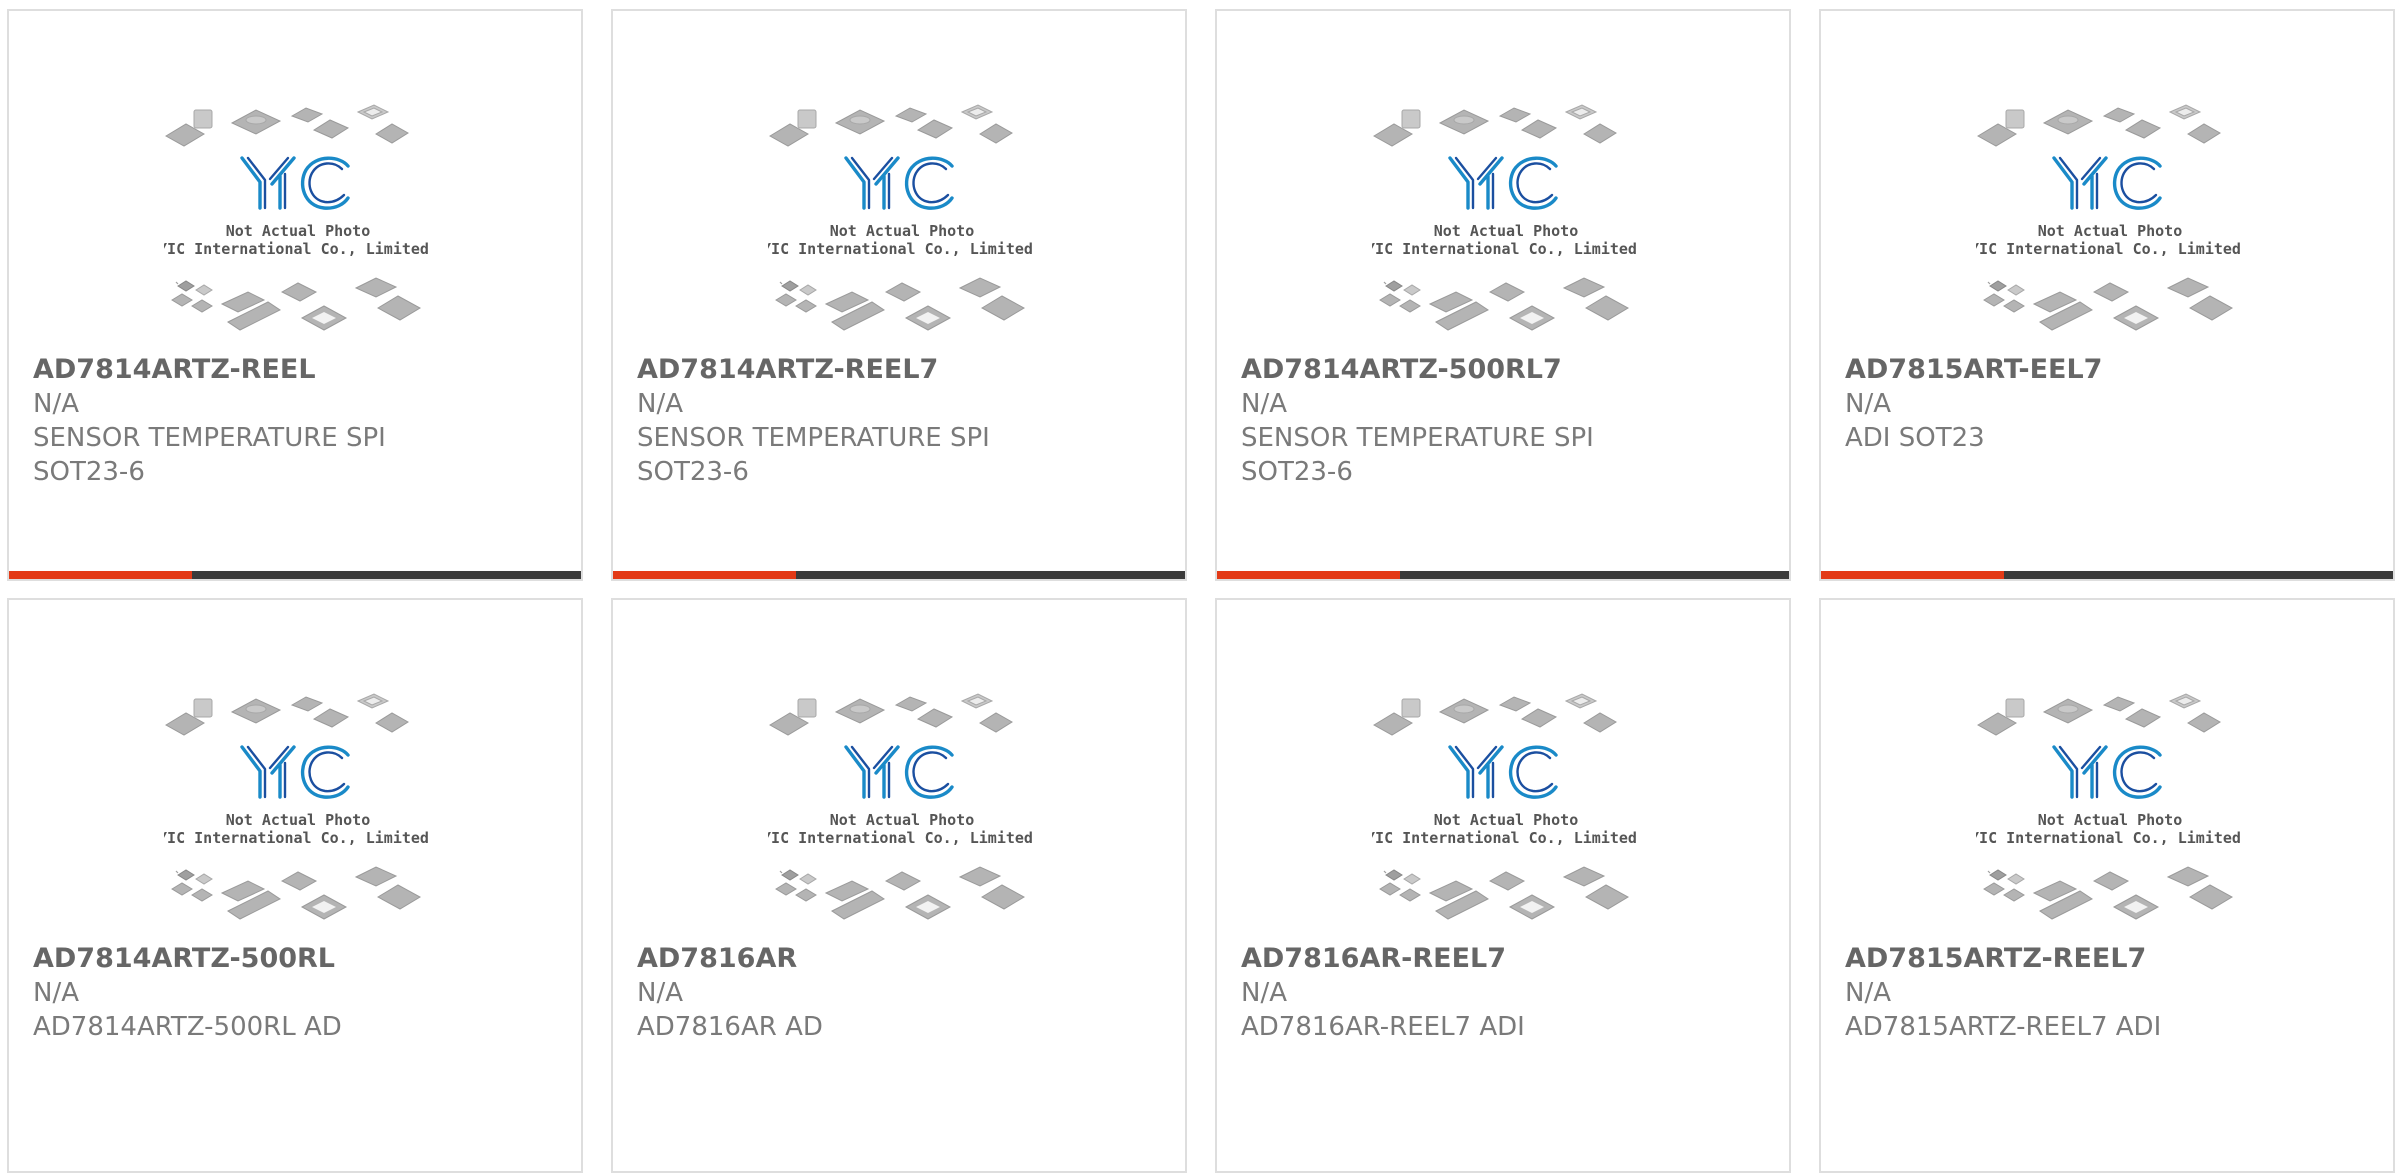  I want to click on description-text: AD7816AR-REEL7 ADI, so click(1383, 1027).